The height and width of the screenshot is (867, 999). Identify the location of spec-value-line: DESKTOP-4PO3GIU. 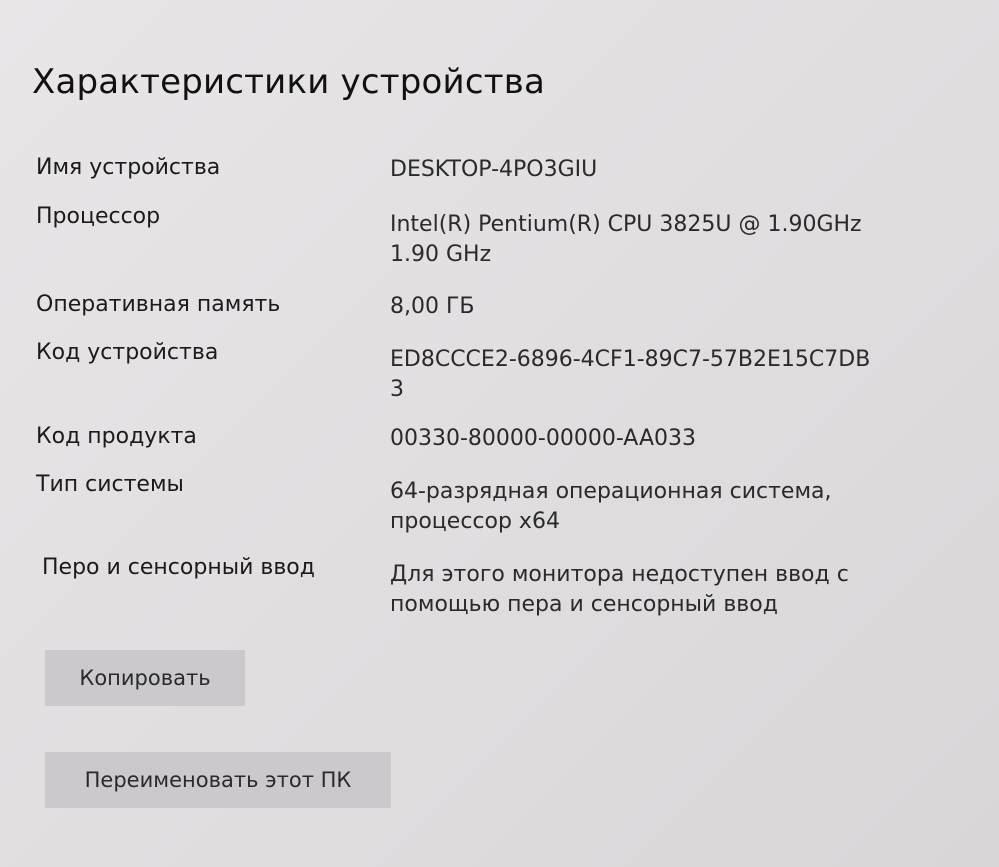
(494, 169).